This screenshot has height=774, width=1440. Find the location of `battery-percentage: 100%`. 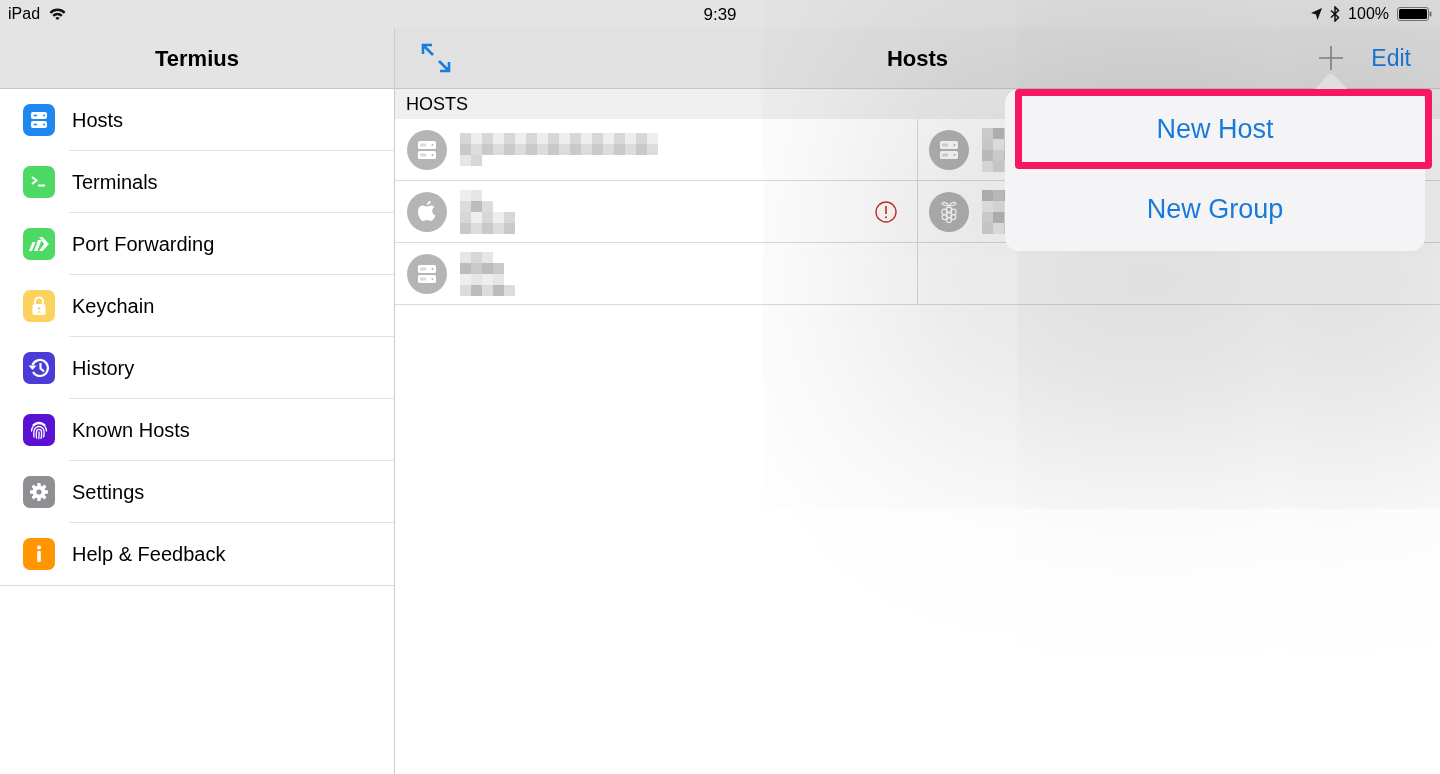

battery-percentage: 100% is located at coordinates (1368, 14).